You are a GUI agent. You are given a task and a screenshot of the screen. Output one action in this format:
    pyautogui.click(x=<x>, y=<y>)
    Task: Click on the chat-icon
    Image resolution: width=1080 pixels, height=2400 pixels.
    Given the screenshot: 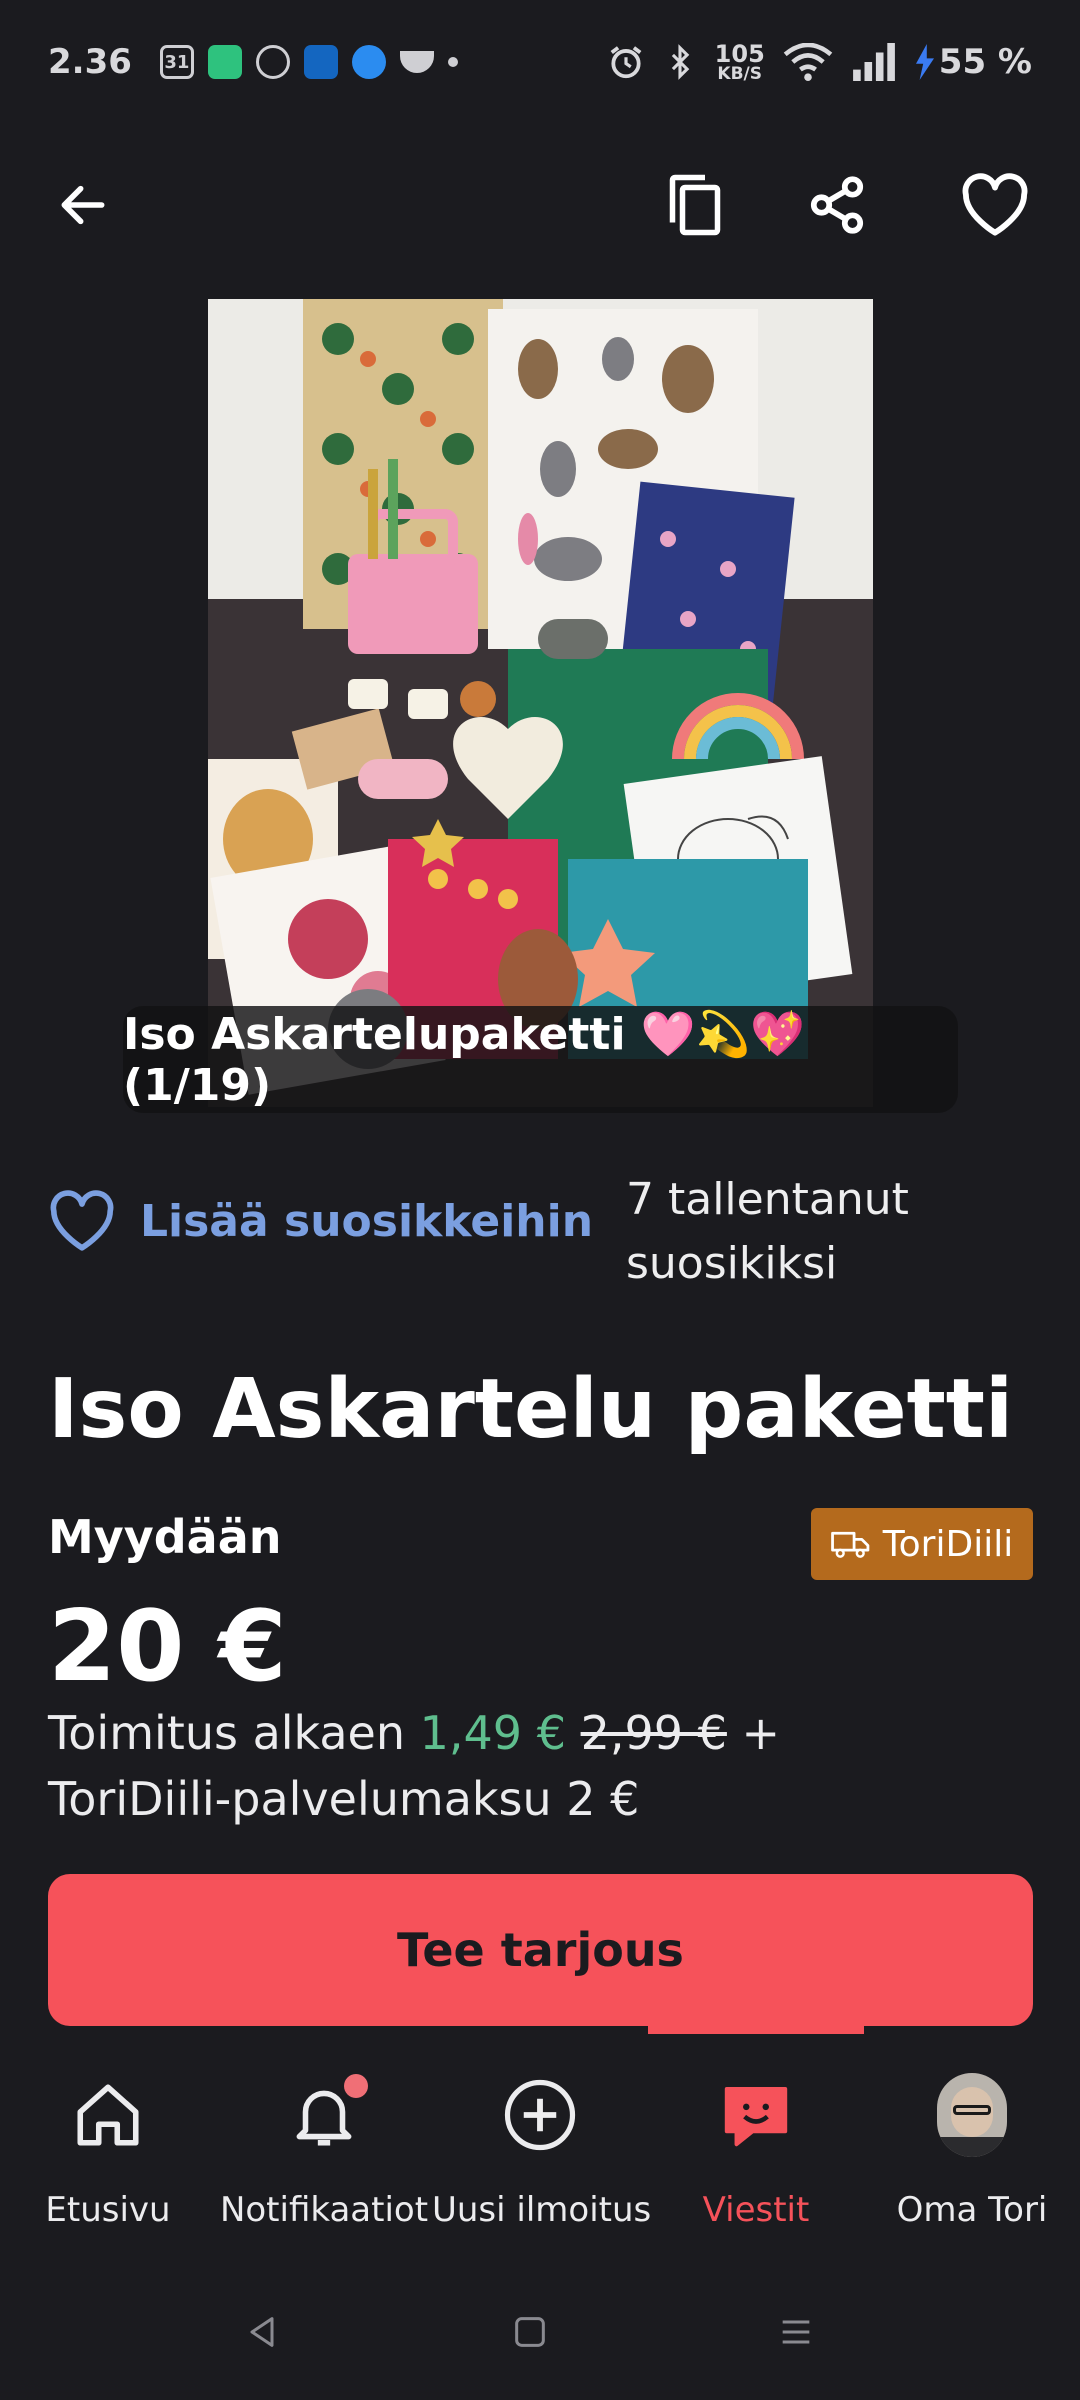 What is the action you would take?
    pyautogui.click(x=756, y=2117)
    